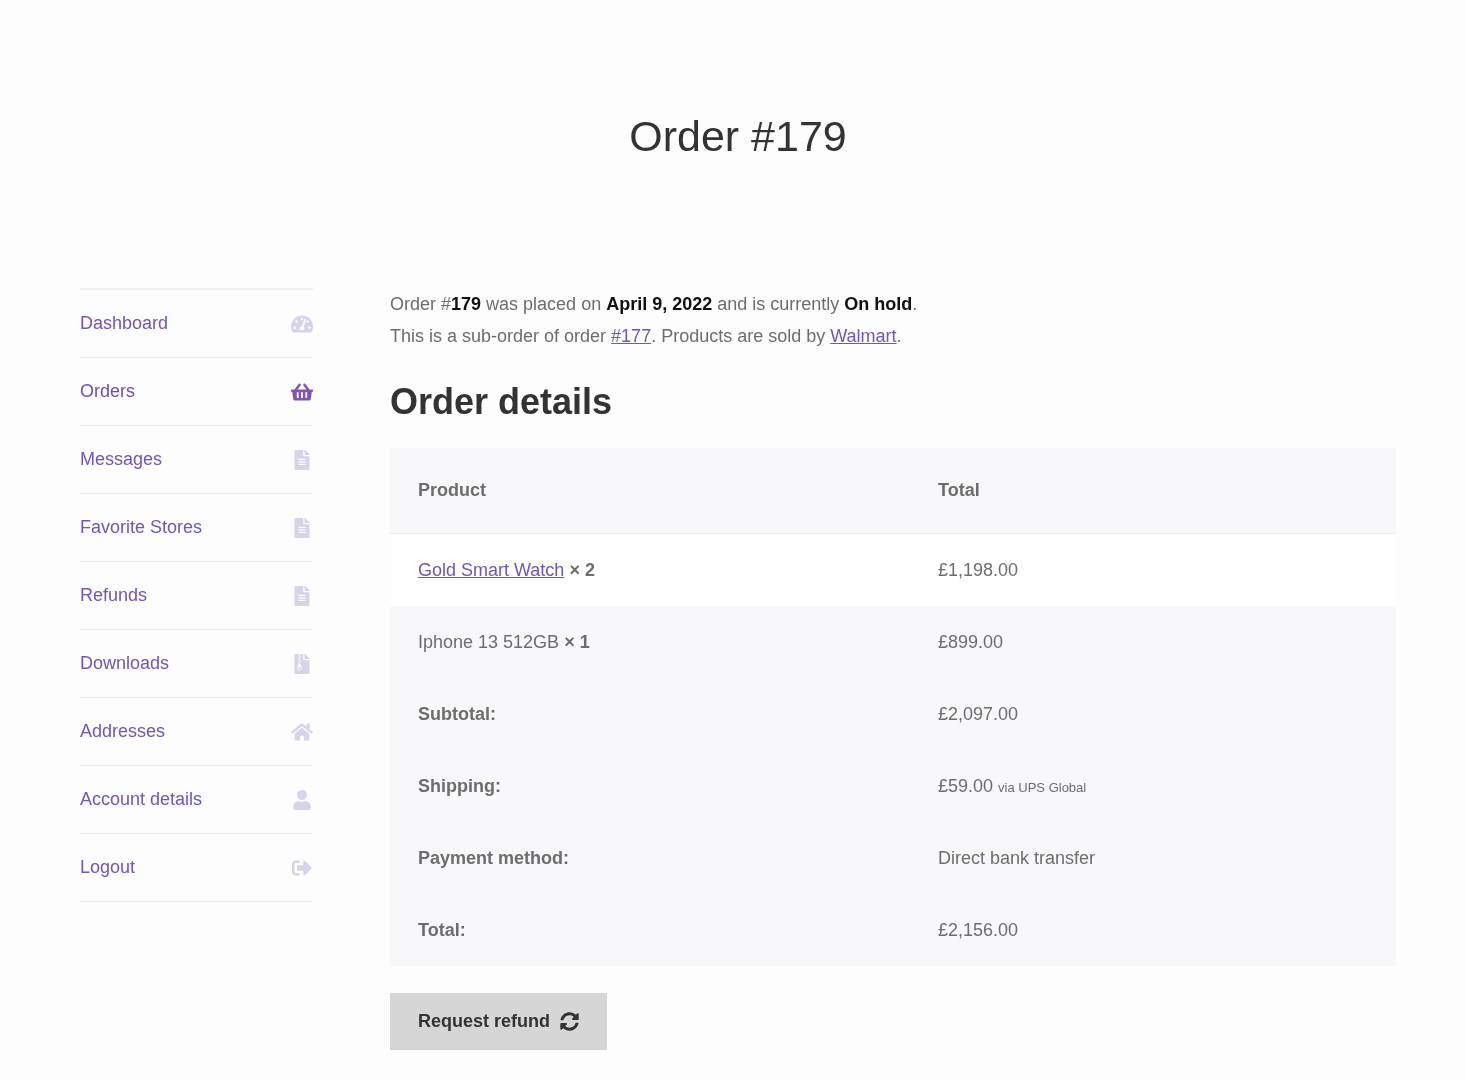  Describe the element at coordinates (1042, 787) in the screenshot. I see `shipping-method-note: via UPS Global` at that location.